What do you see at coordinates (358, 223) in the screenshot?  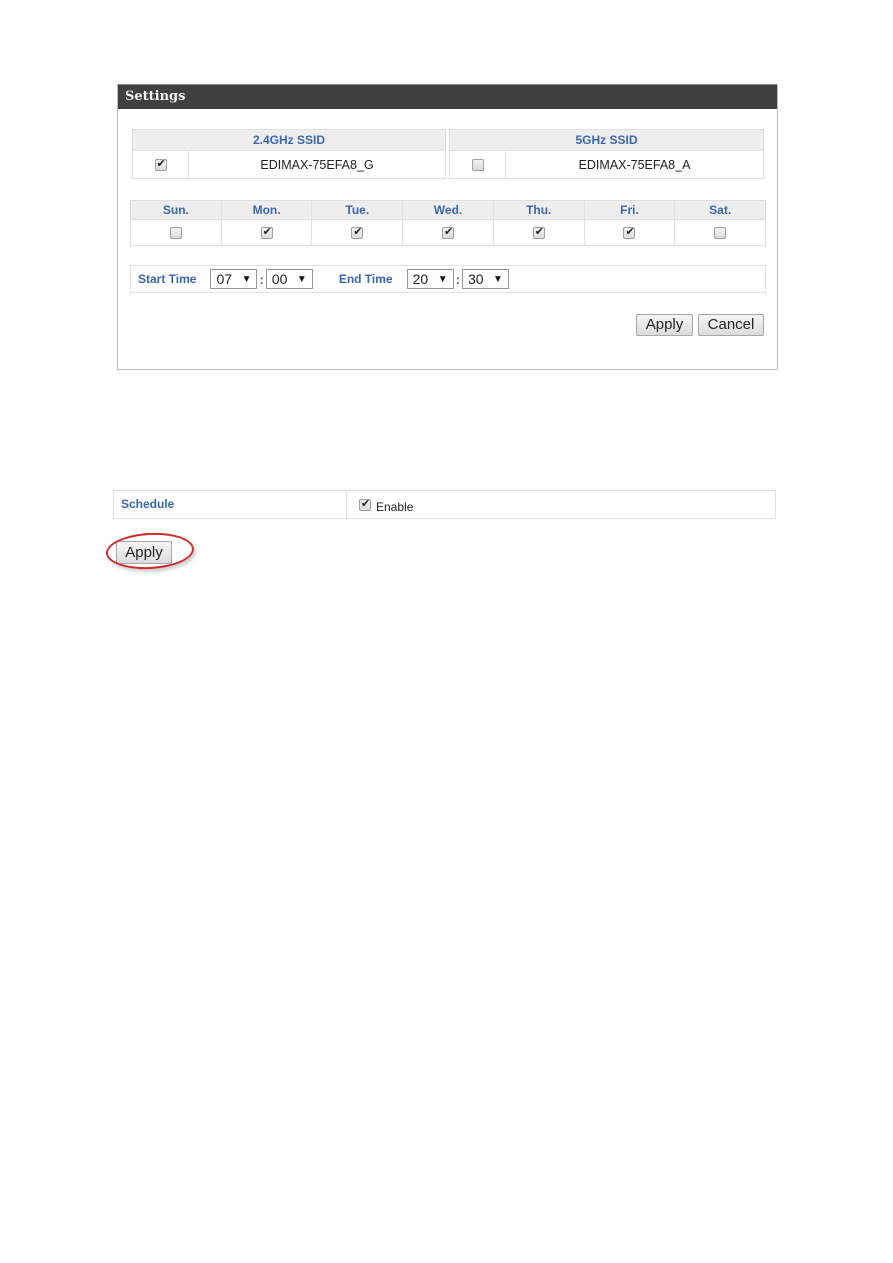 I see `day-tuesday: Tue.` at bounding box center [358, 223].